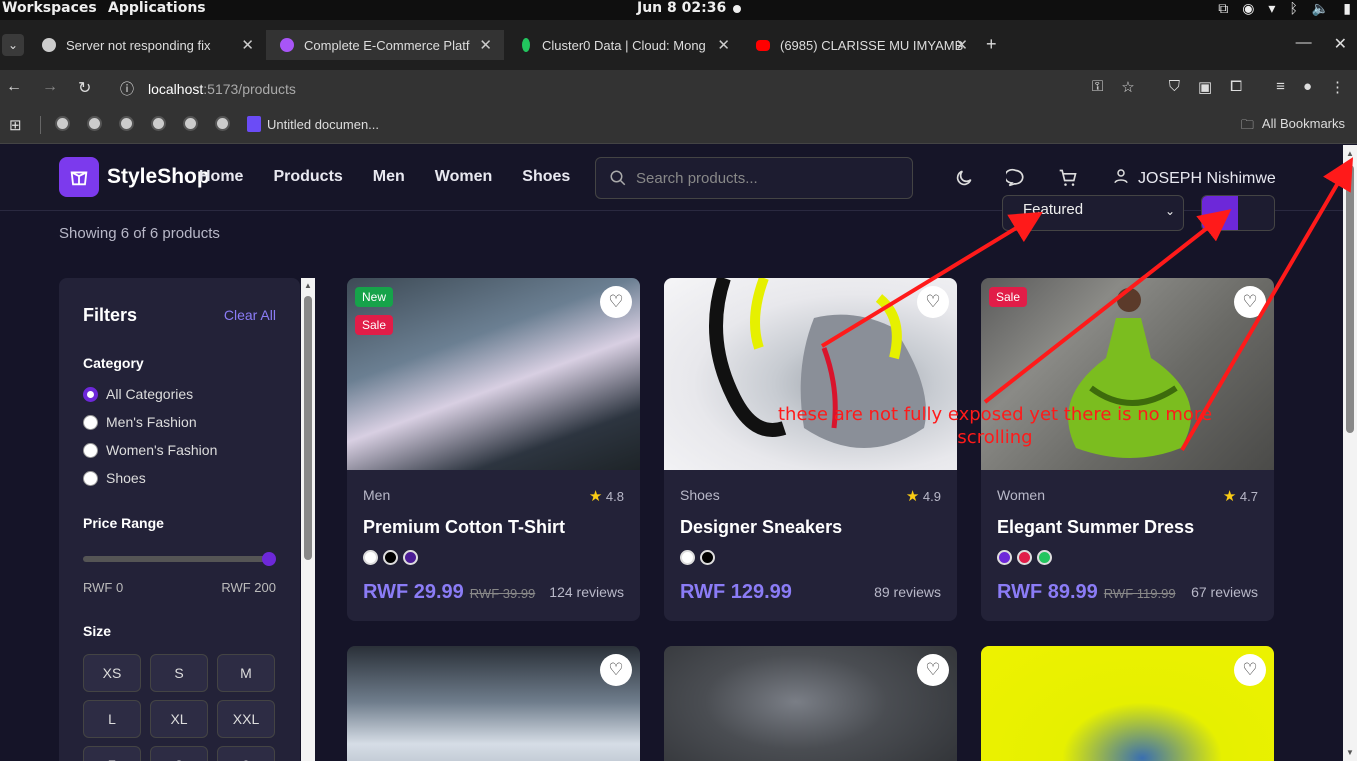 The height and width of the screenshot is (761, 1357). What do you see at coordinates (1271, 9) in the screenshot?
I see `wifi-icon: ▾` at bounding box center [1271, 9].